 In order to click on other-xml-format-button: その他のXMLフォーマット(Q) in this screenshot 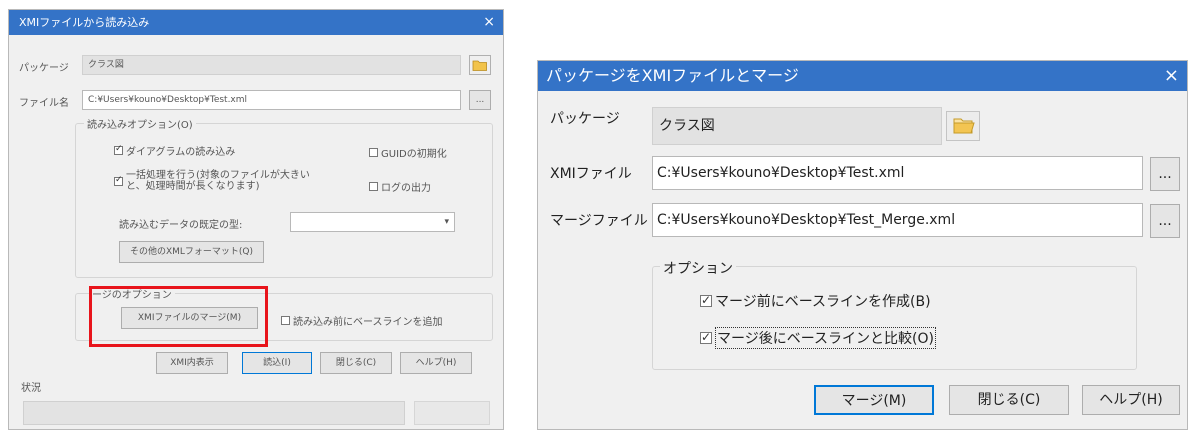, I will do `click(191, 252)`.